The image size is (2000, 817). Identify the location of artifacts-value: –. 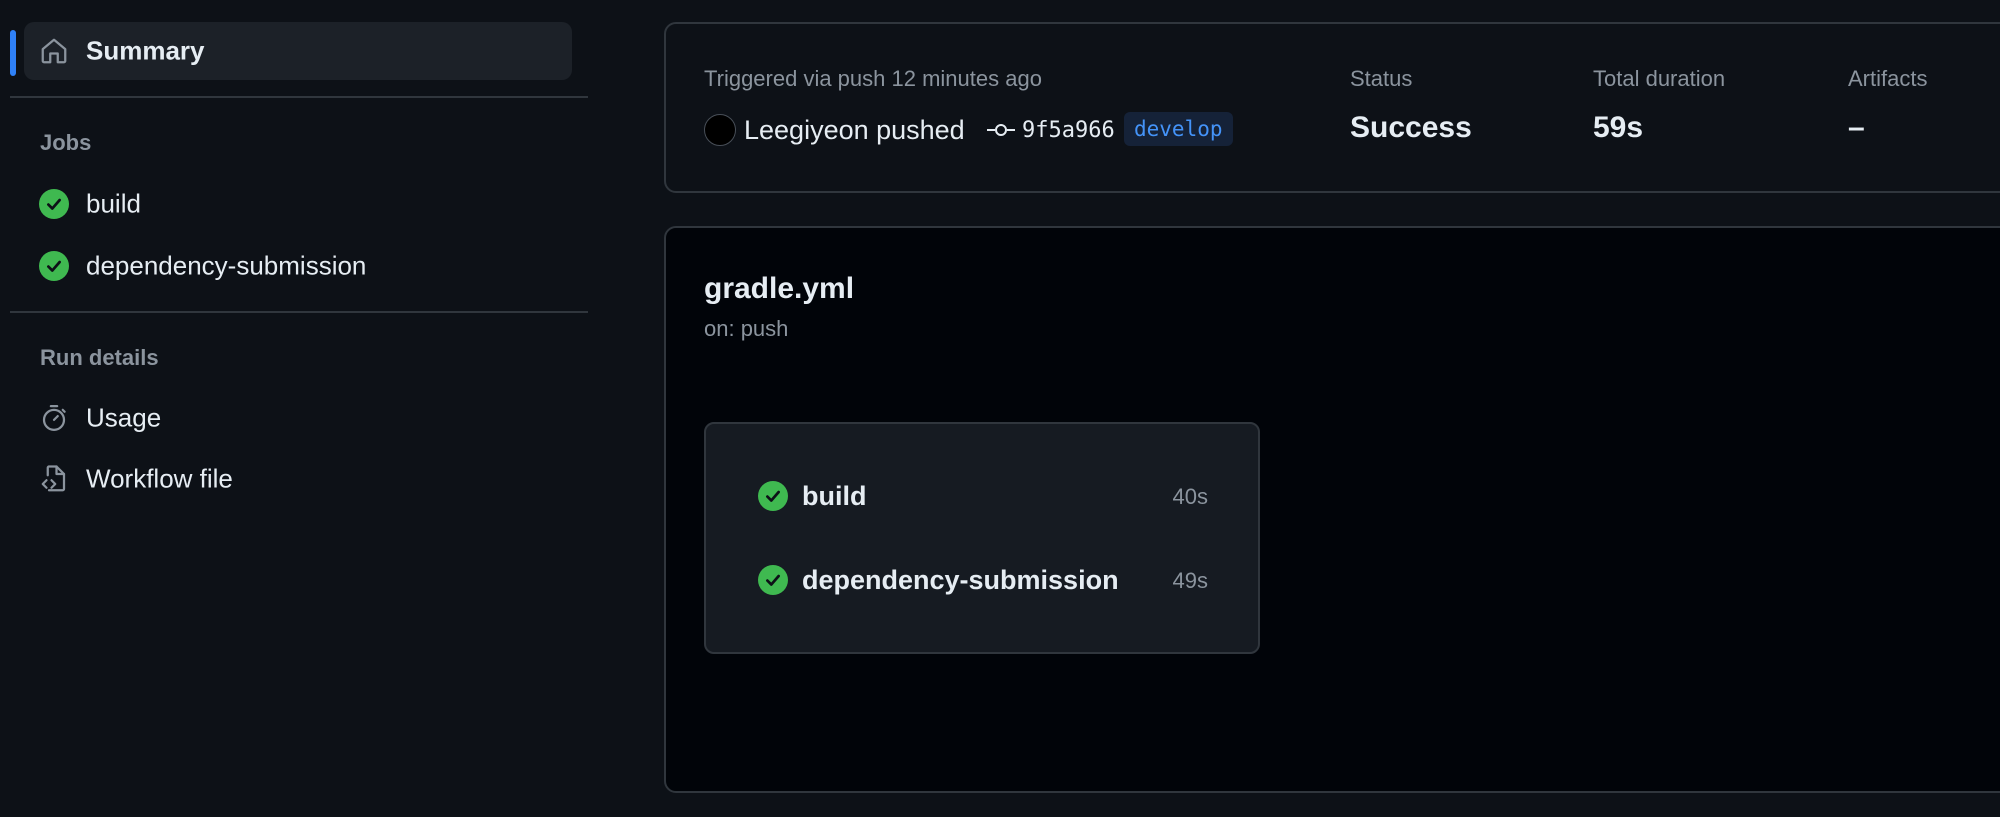
(1856, 127).